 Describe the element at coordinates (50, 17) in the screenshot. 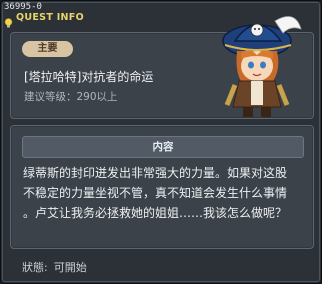

I see `window-title-text: QUEST INFO` at that location.